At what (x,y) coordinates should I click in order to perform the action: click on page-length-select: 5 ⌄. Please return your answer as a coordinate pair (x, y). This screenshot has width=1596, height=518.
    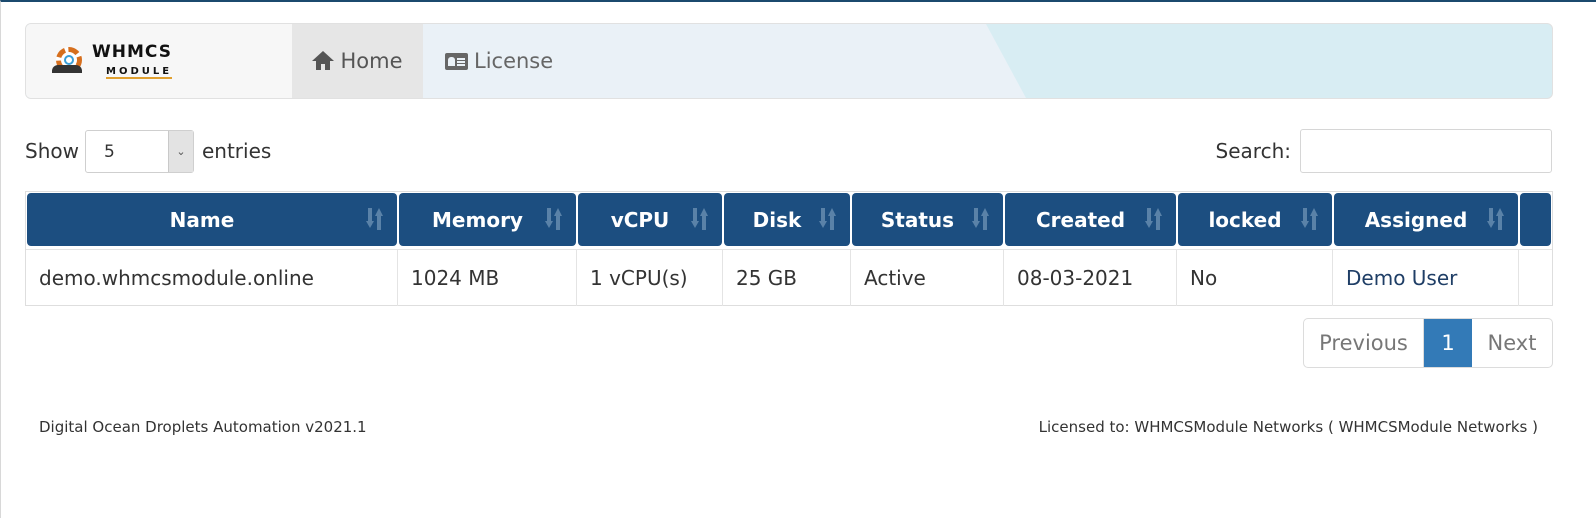
    Looking at the image, I should click on (139, 151).